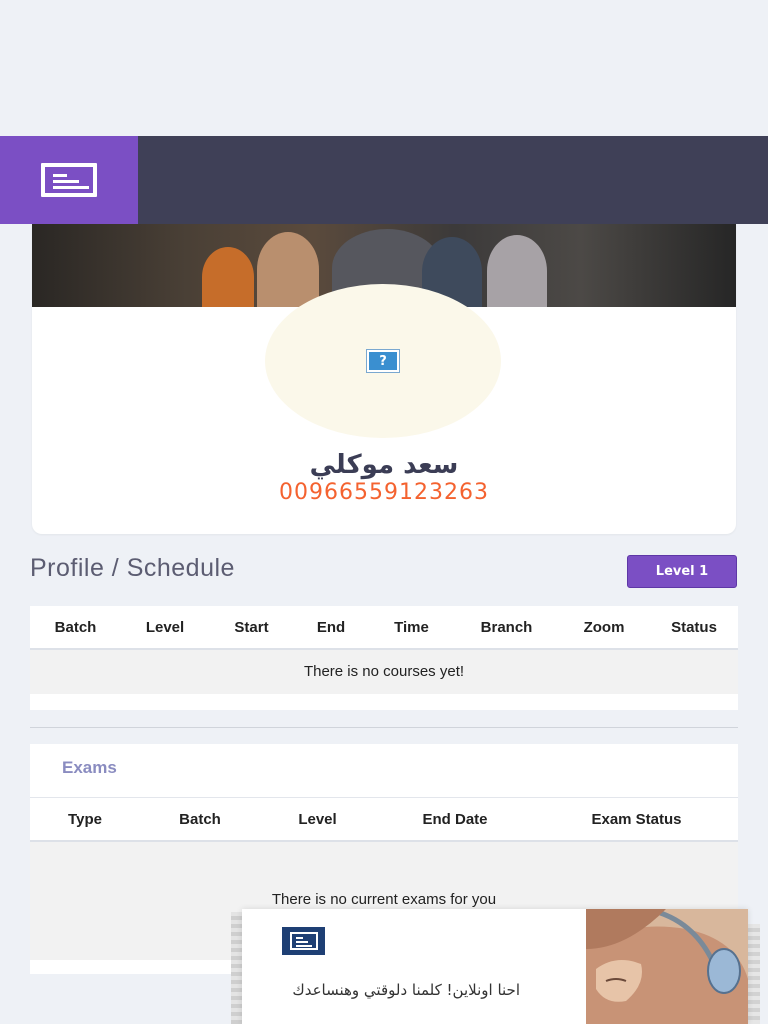 Image resolution: width=768 pixels, height=1024 pixels. What do you see at coordinates (694, 627) in the screenshot?
I see `column-header-status: Status` at bounding box center [694, 627].